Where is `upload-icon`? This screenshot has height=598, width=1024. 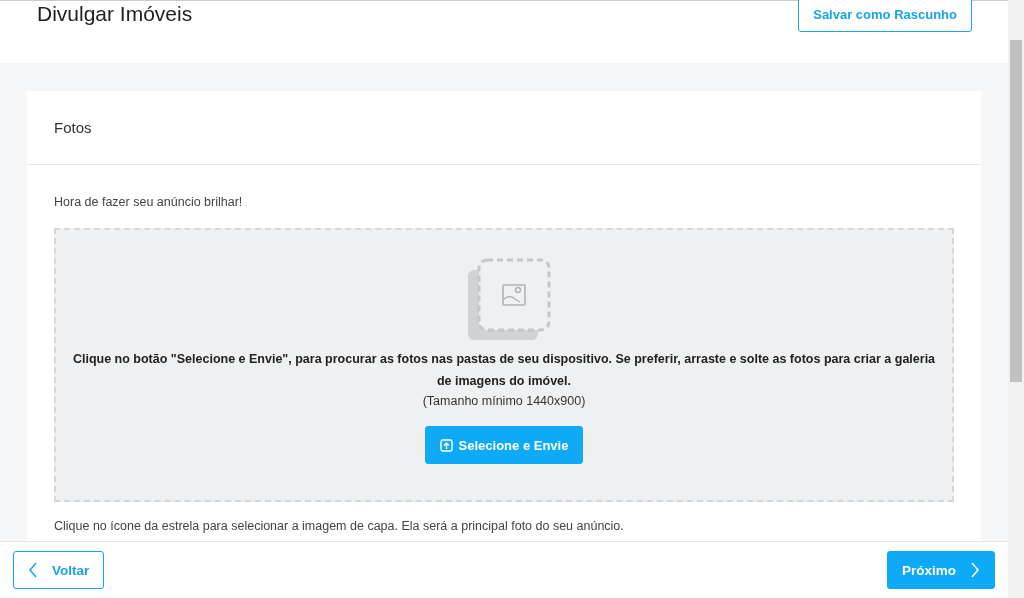
upload-icon is located at coordinates (446, 445).